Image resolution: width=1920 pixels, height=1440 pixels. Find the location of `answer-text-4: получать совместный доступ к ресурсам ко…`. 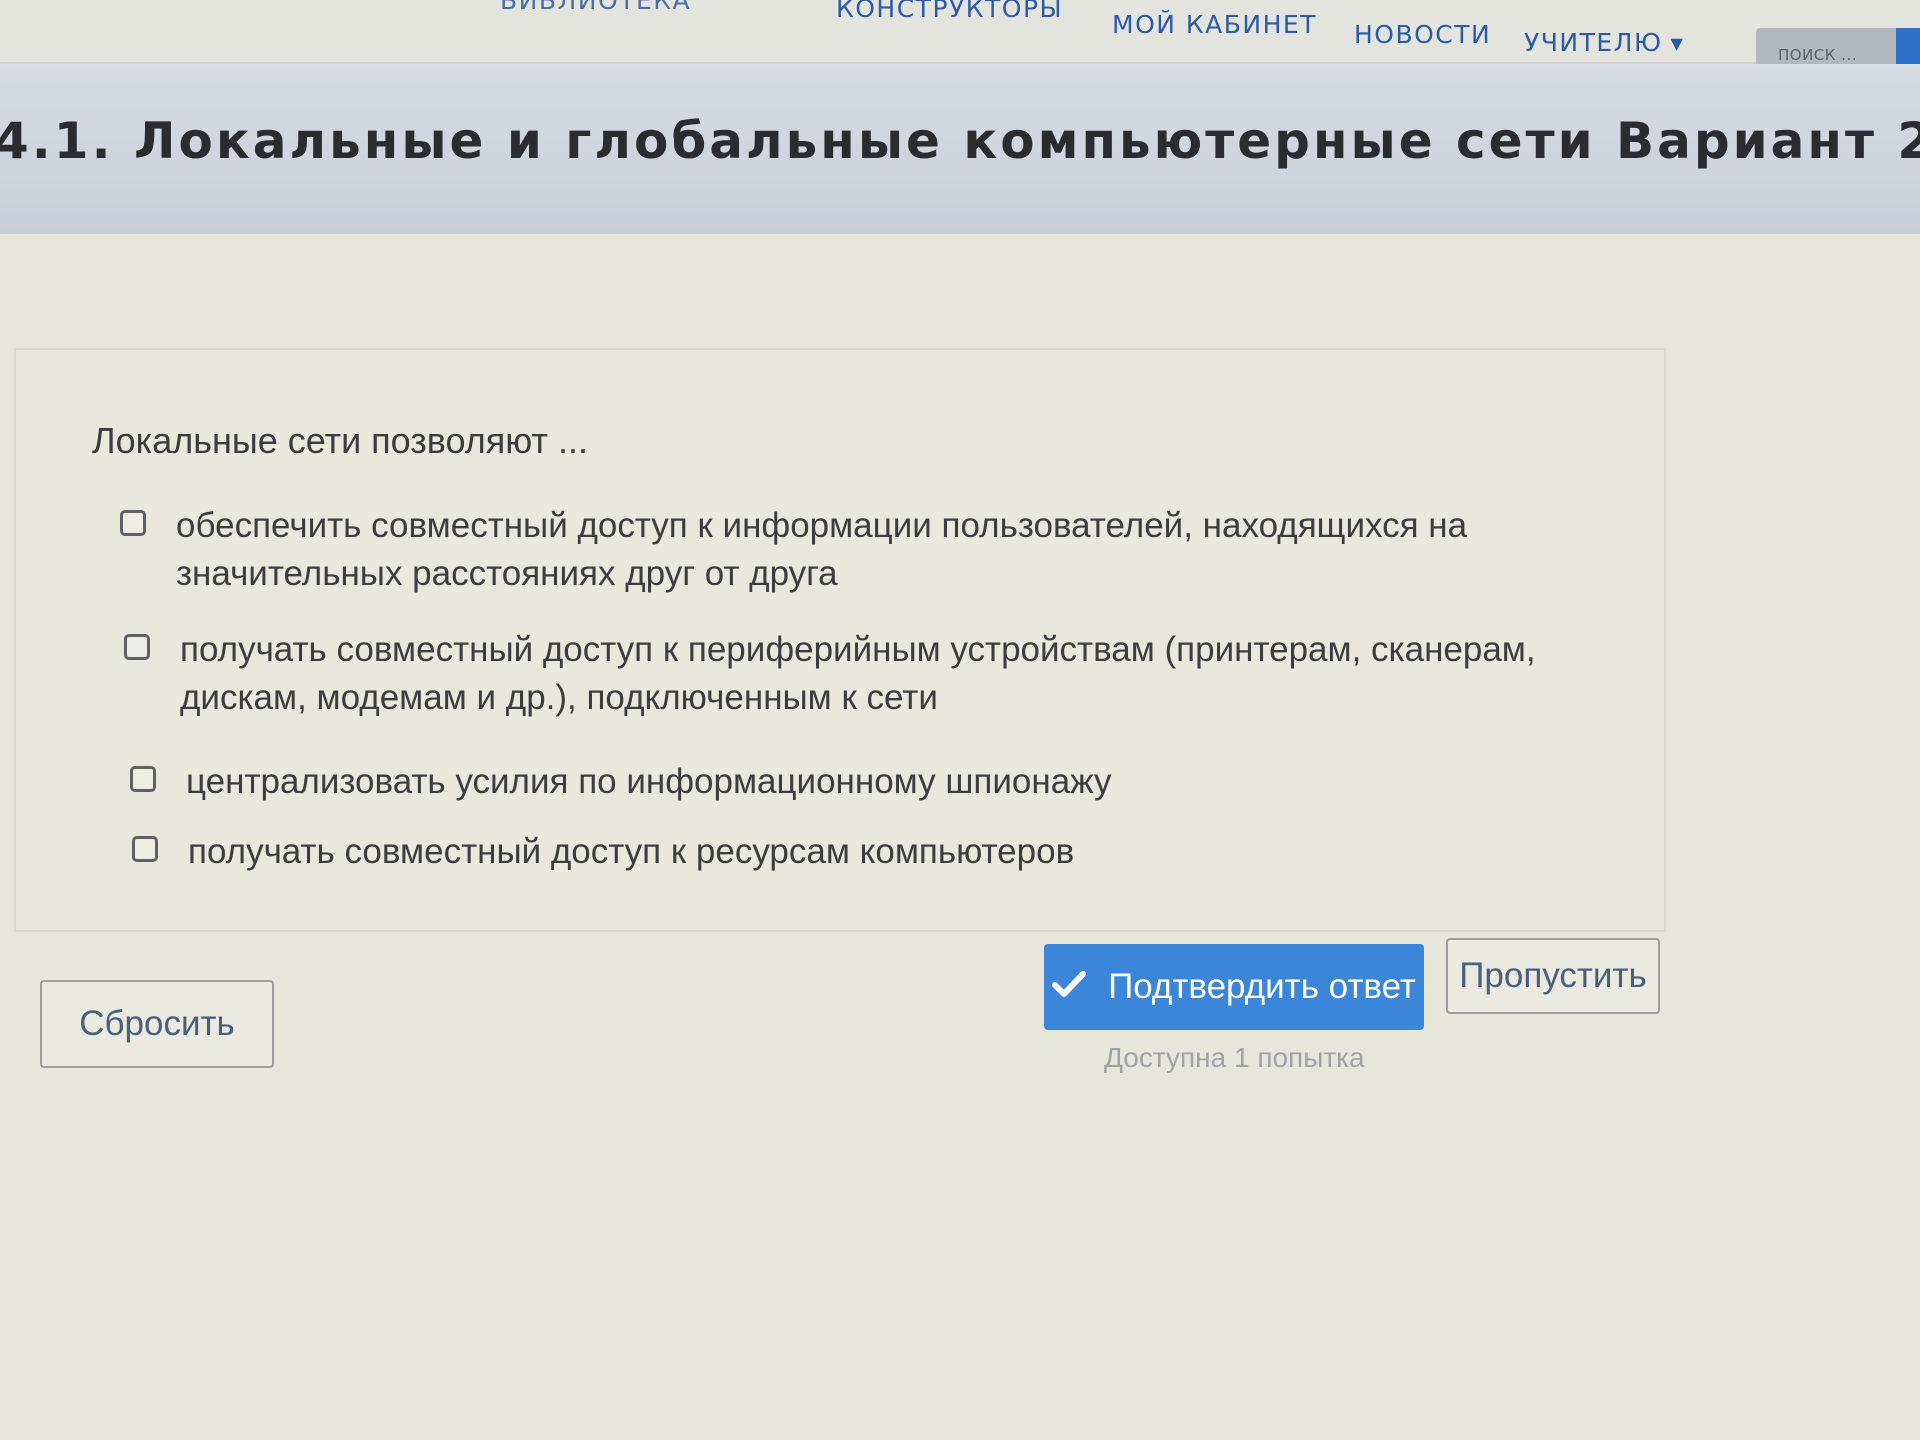

answer-text-4: получать совместный доступ к ресурсам ко… is located at coordinates (631, 851).